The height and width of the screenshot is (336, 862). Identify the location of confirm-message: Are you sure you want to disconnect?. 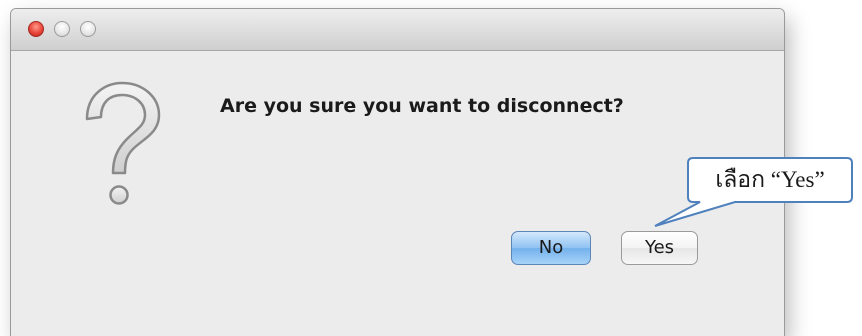
(422, 106).